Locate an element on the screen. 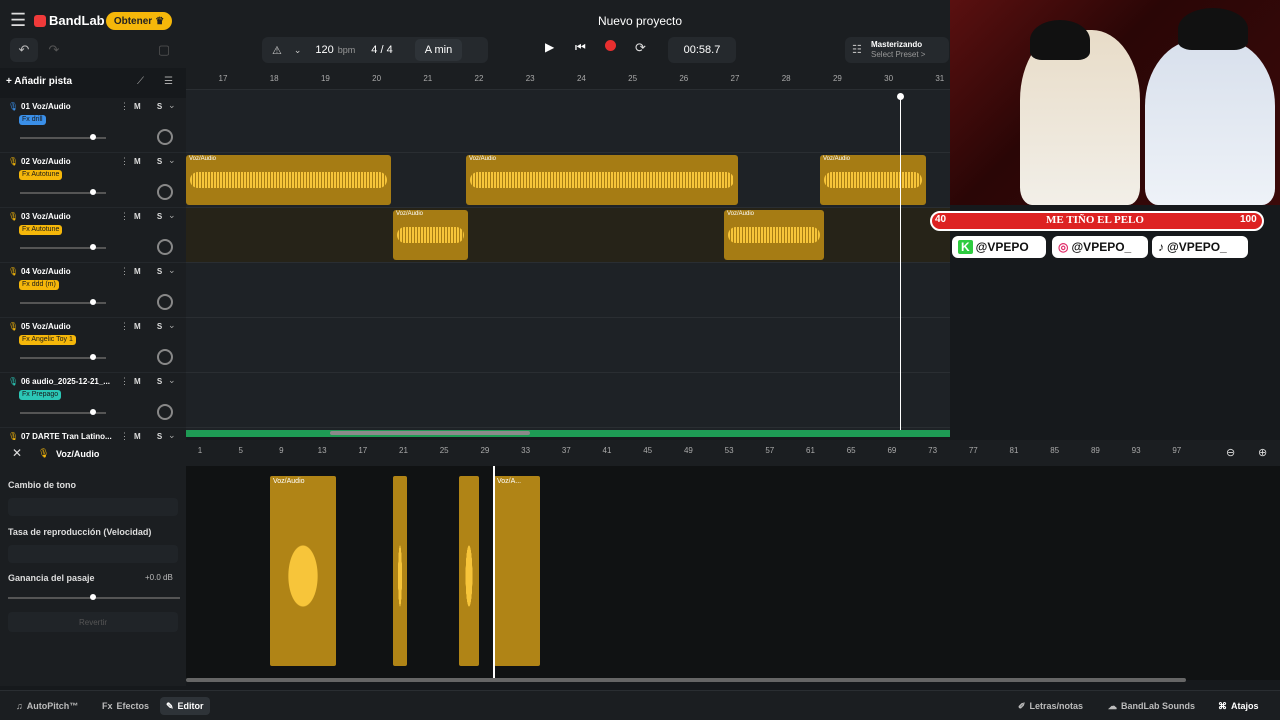 This screenshot has height=720, width=1280. timeline-scrollbar is located at coordinates (568, 433).